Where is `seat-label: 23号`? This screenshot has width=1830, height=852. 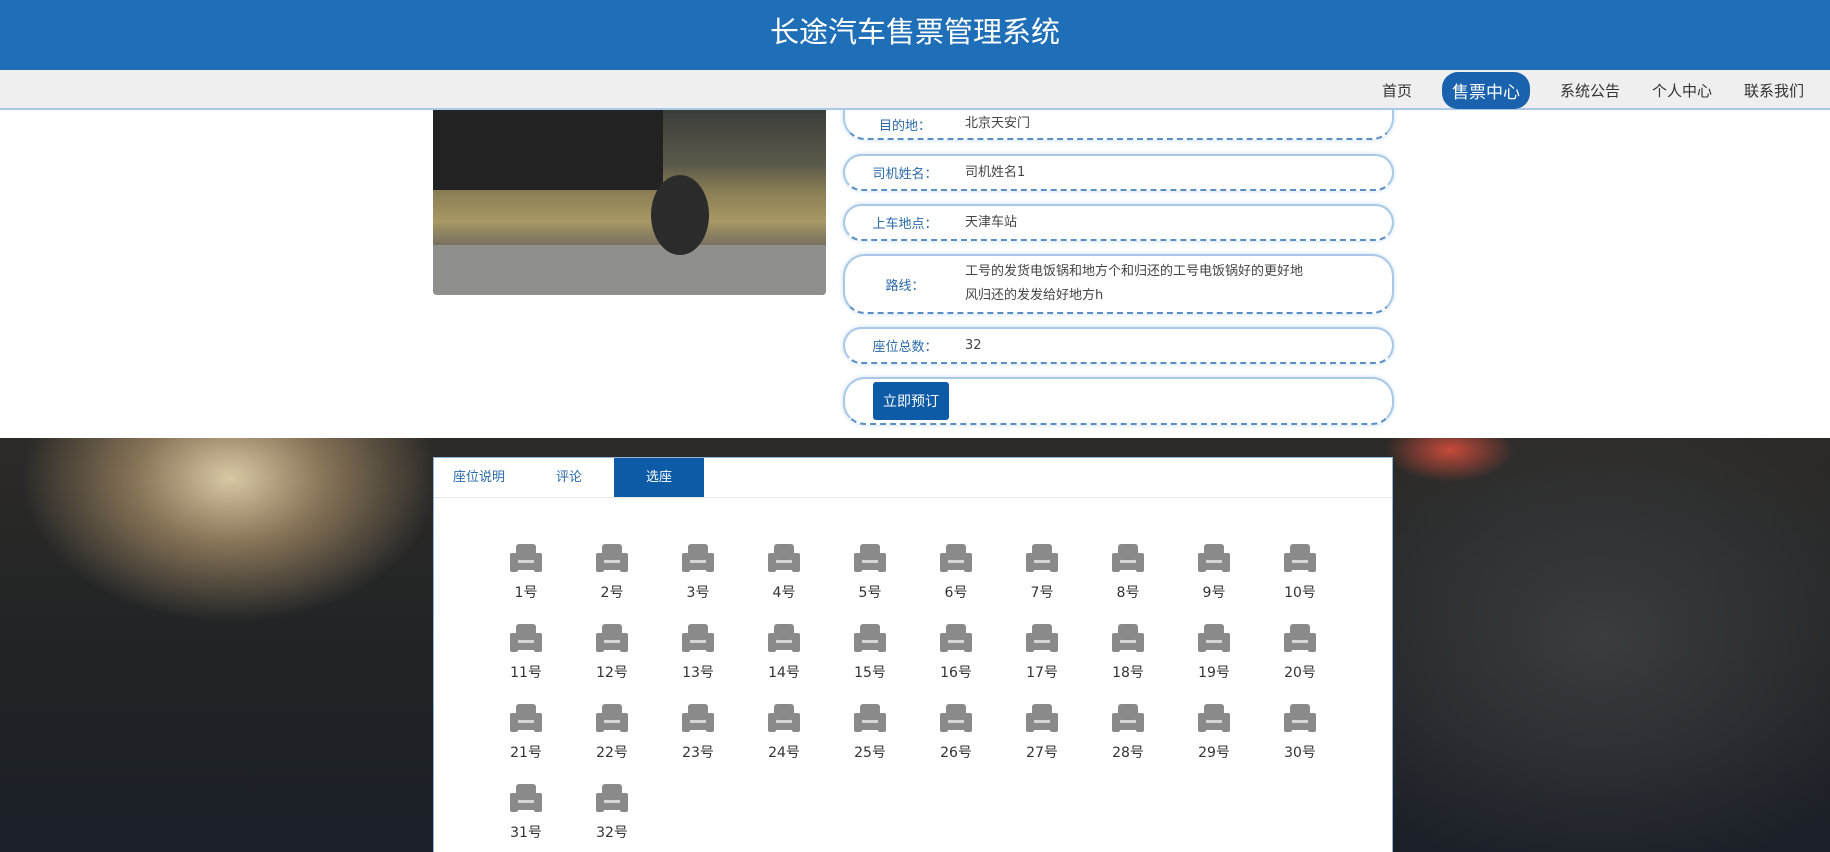
seat-label: 23号 is located at coordinates (698, 753).